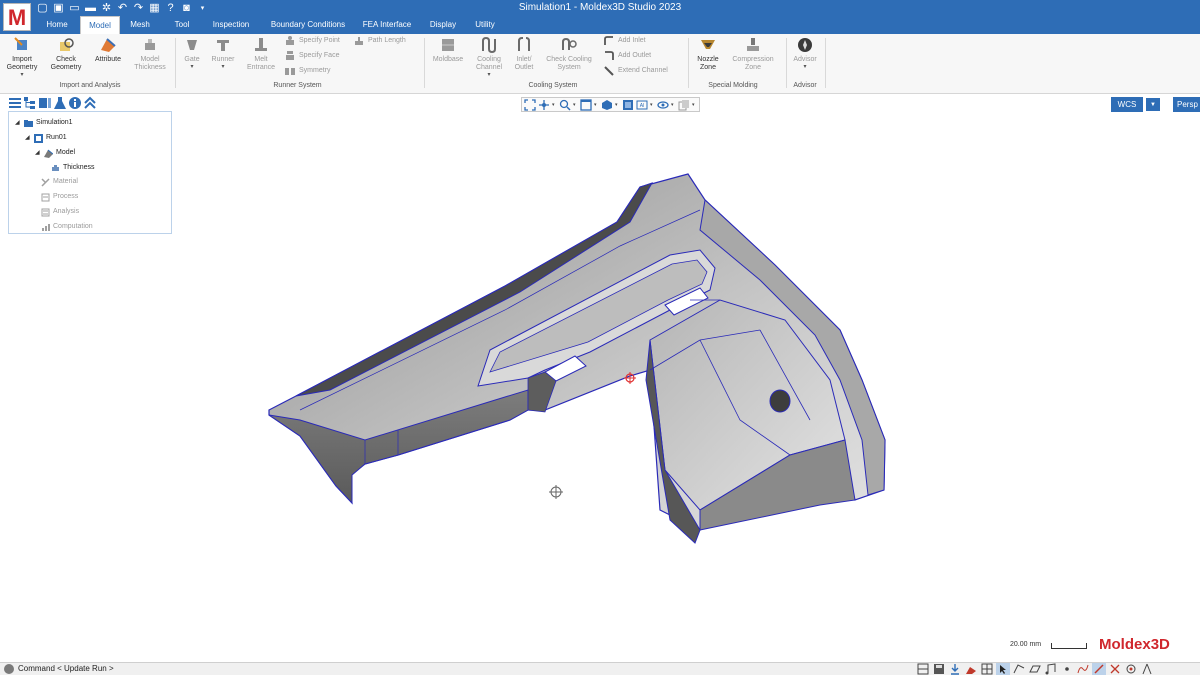 The height and width of the screenshot is (675, 1200). I want to click on fit-view-icon, so click(530, 104).